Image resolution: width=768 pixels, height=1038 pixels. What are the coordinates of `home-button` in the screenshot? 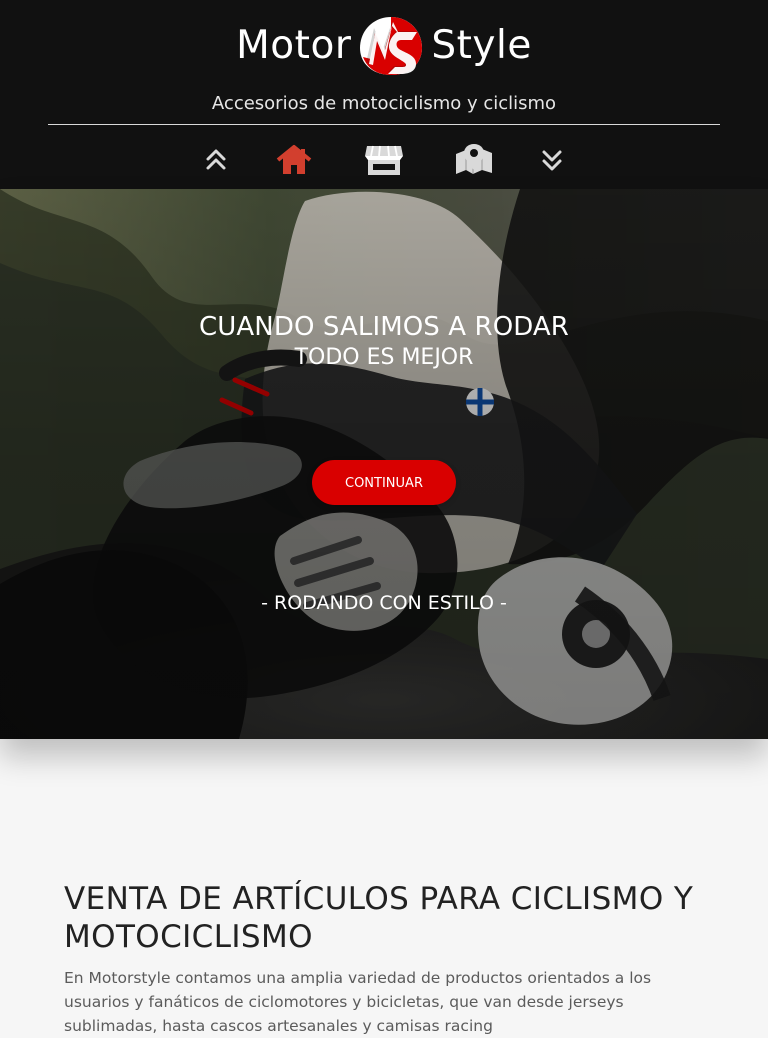 It's located at (294, 160).